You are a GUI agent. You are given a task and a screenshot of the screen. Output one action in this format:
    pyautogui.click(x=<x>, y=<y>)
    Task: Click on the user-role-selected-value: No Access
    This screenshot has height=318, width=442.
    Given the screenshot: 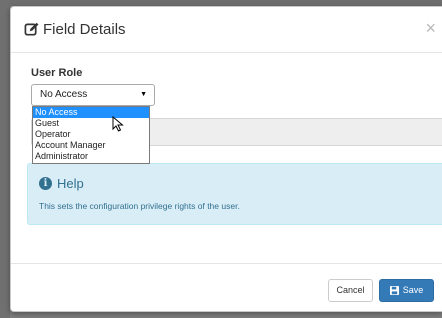 What is the action you would take?
    pyautogui.click(x=64, y=94)
    